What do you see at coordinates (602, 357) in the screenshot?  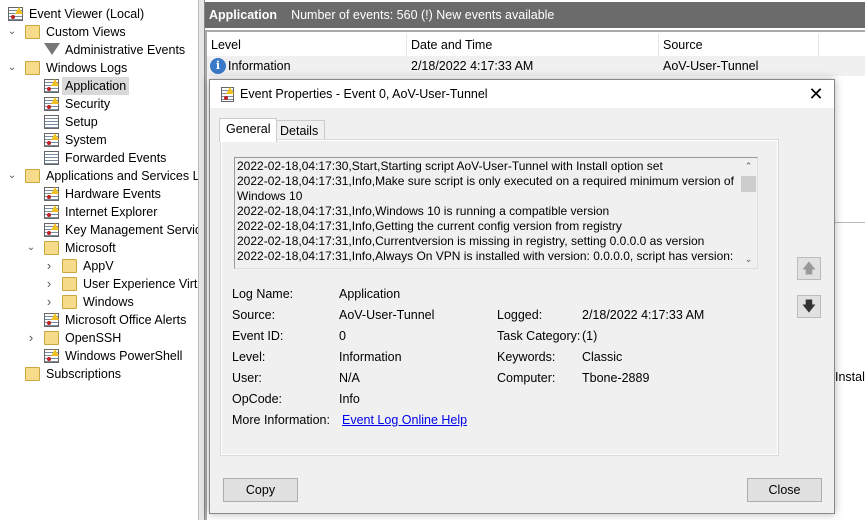 I see `keywords-value: Classic` at bounding box center [602, 357].